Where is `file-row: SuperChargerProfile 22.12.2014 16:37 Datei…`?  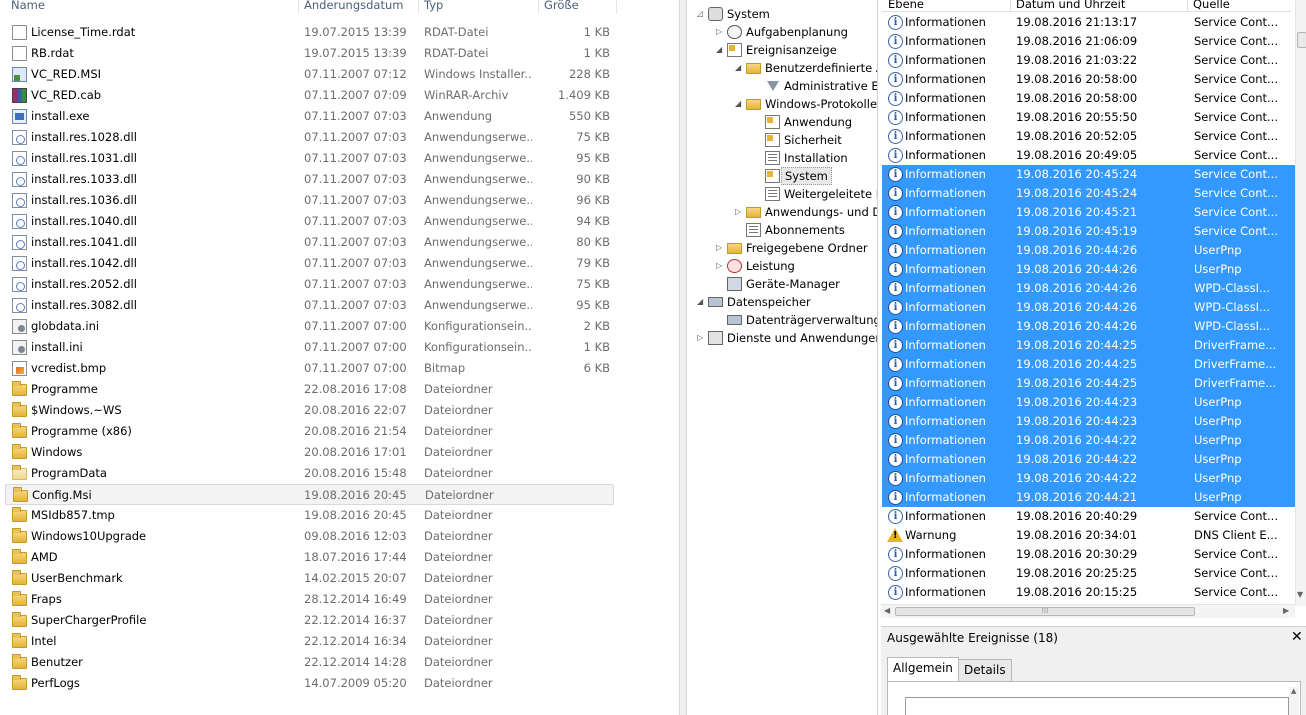 file-row: SuperChargerProfile 22.12.2014 16:37 Datei… is located at coordinates (308, 620).